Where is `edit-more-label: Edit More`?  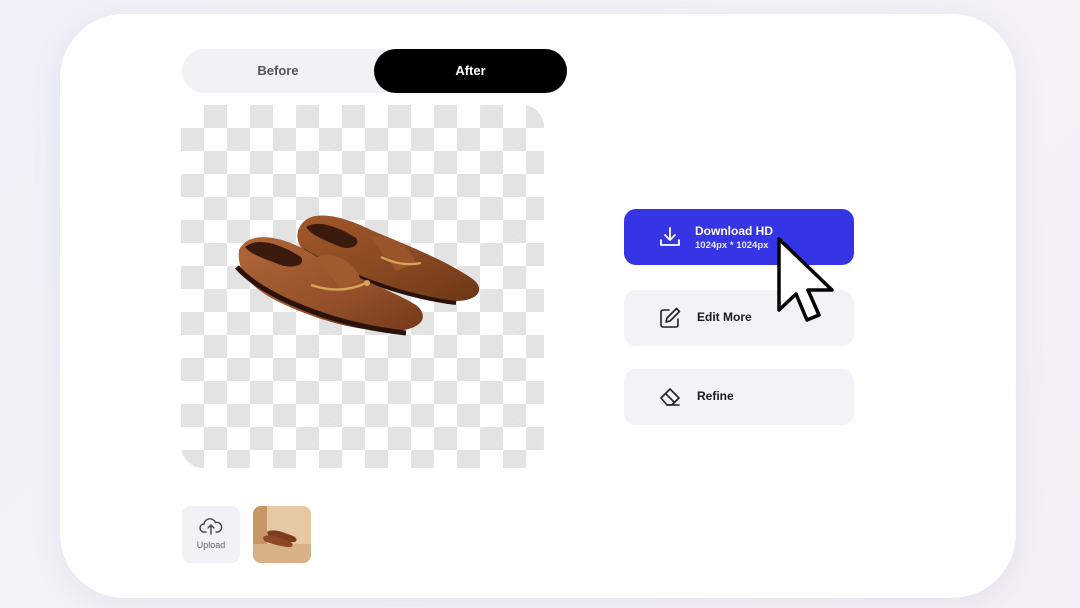
edit-more-label: Edit More is located at coordinates (724, 317).